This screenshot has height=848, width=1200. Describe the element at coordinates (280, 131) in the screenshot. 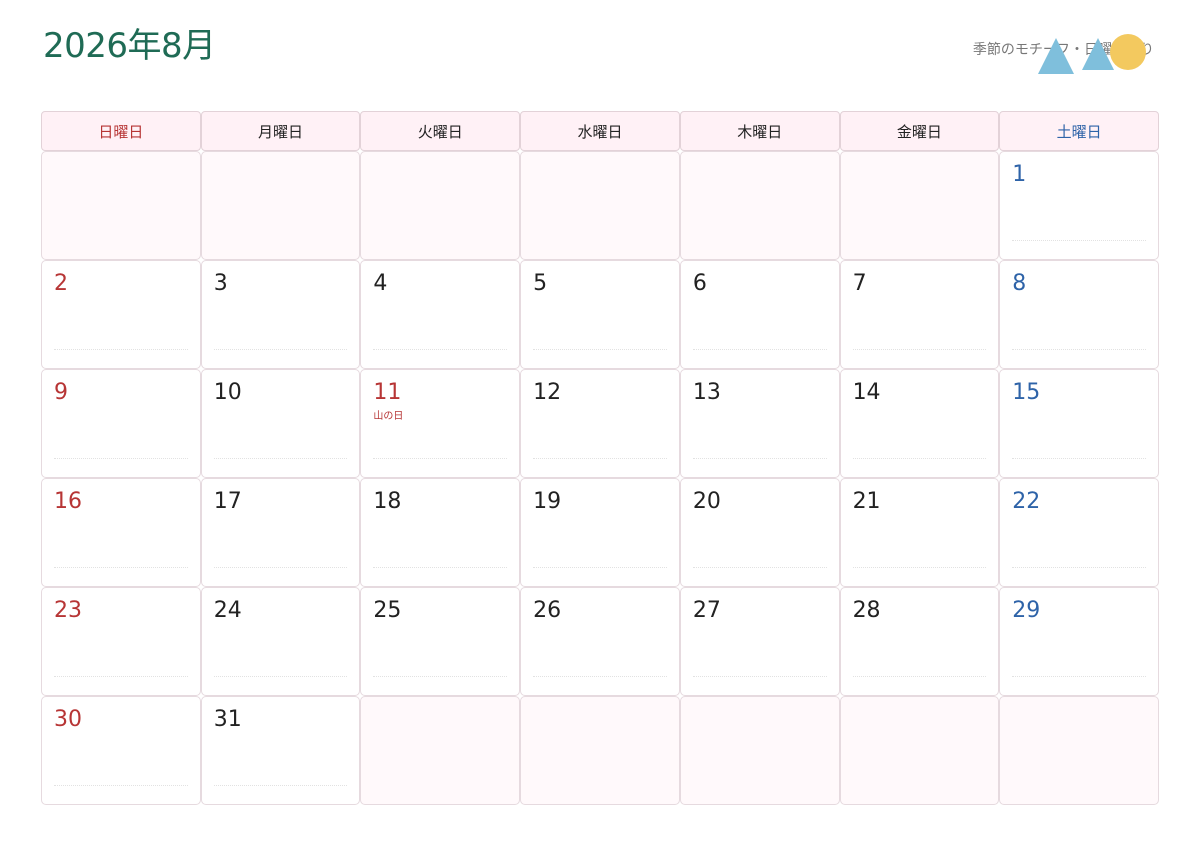

I see `weekday-header: 月曜日` at that location.